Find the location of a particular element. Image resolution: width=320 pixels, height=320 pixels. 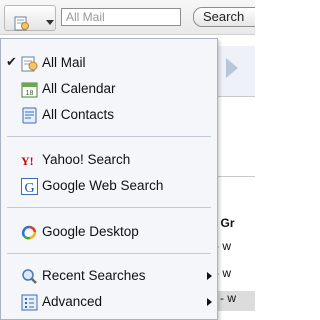

menu-item-all-contacts: All Contacts is located at coordinates (109, 115).